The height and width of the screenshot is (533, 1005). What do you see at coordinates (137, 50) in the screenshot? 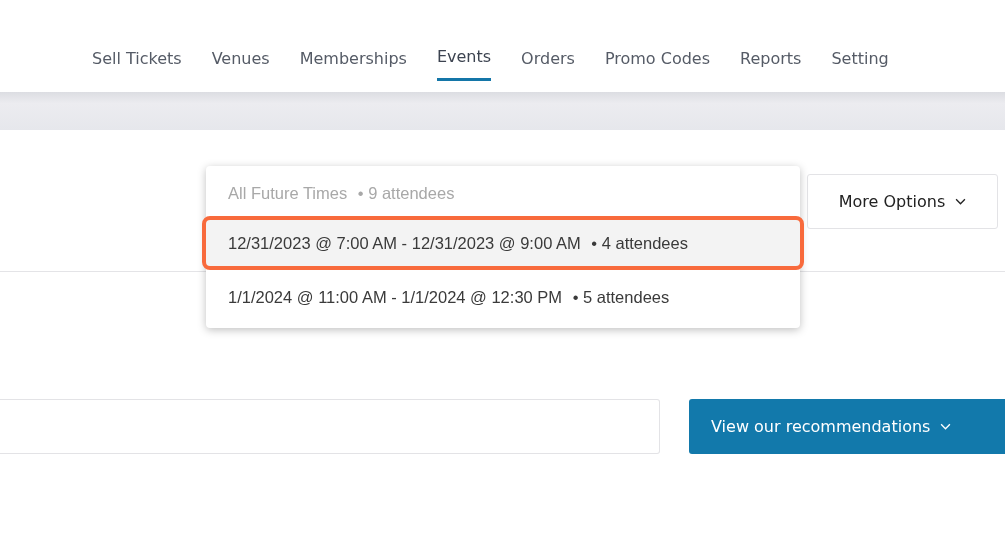
I see `nav-tab: Sell Tickets` at bounding box center [137, 50].